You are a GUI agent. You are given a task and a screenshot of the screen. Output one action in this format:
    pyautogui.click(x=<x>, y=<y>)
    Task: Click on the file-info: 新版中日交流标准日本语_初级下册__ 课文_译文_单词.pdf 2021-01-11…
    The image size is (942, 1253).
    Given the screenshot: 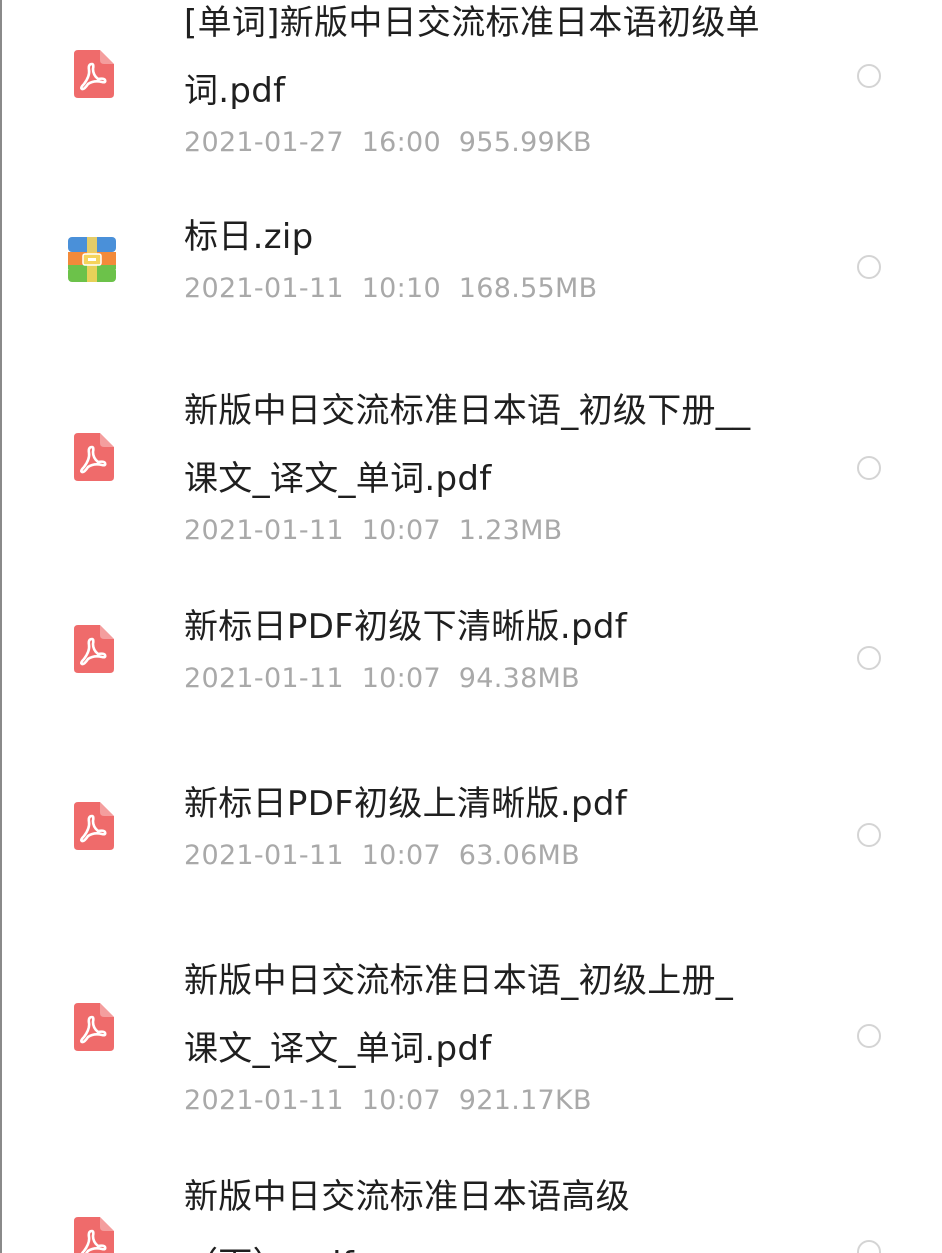 What is the action you would take?
    pyautogui.click(x=494, y=468)
    